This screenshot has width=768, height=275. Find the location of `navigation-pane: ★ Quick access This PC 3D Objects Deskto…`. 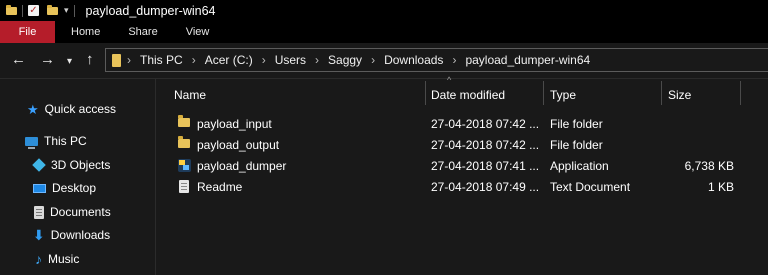

navigation-pane: ★ Quick access This PC 3D Objects Deskto… is located at coordinates (77, 177).